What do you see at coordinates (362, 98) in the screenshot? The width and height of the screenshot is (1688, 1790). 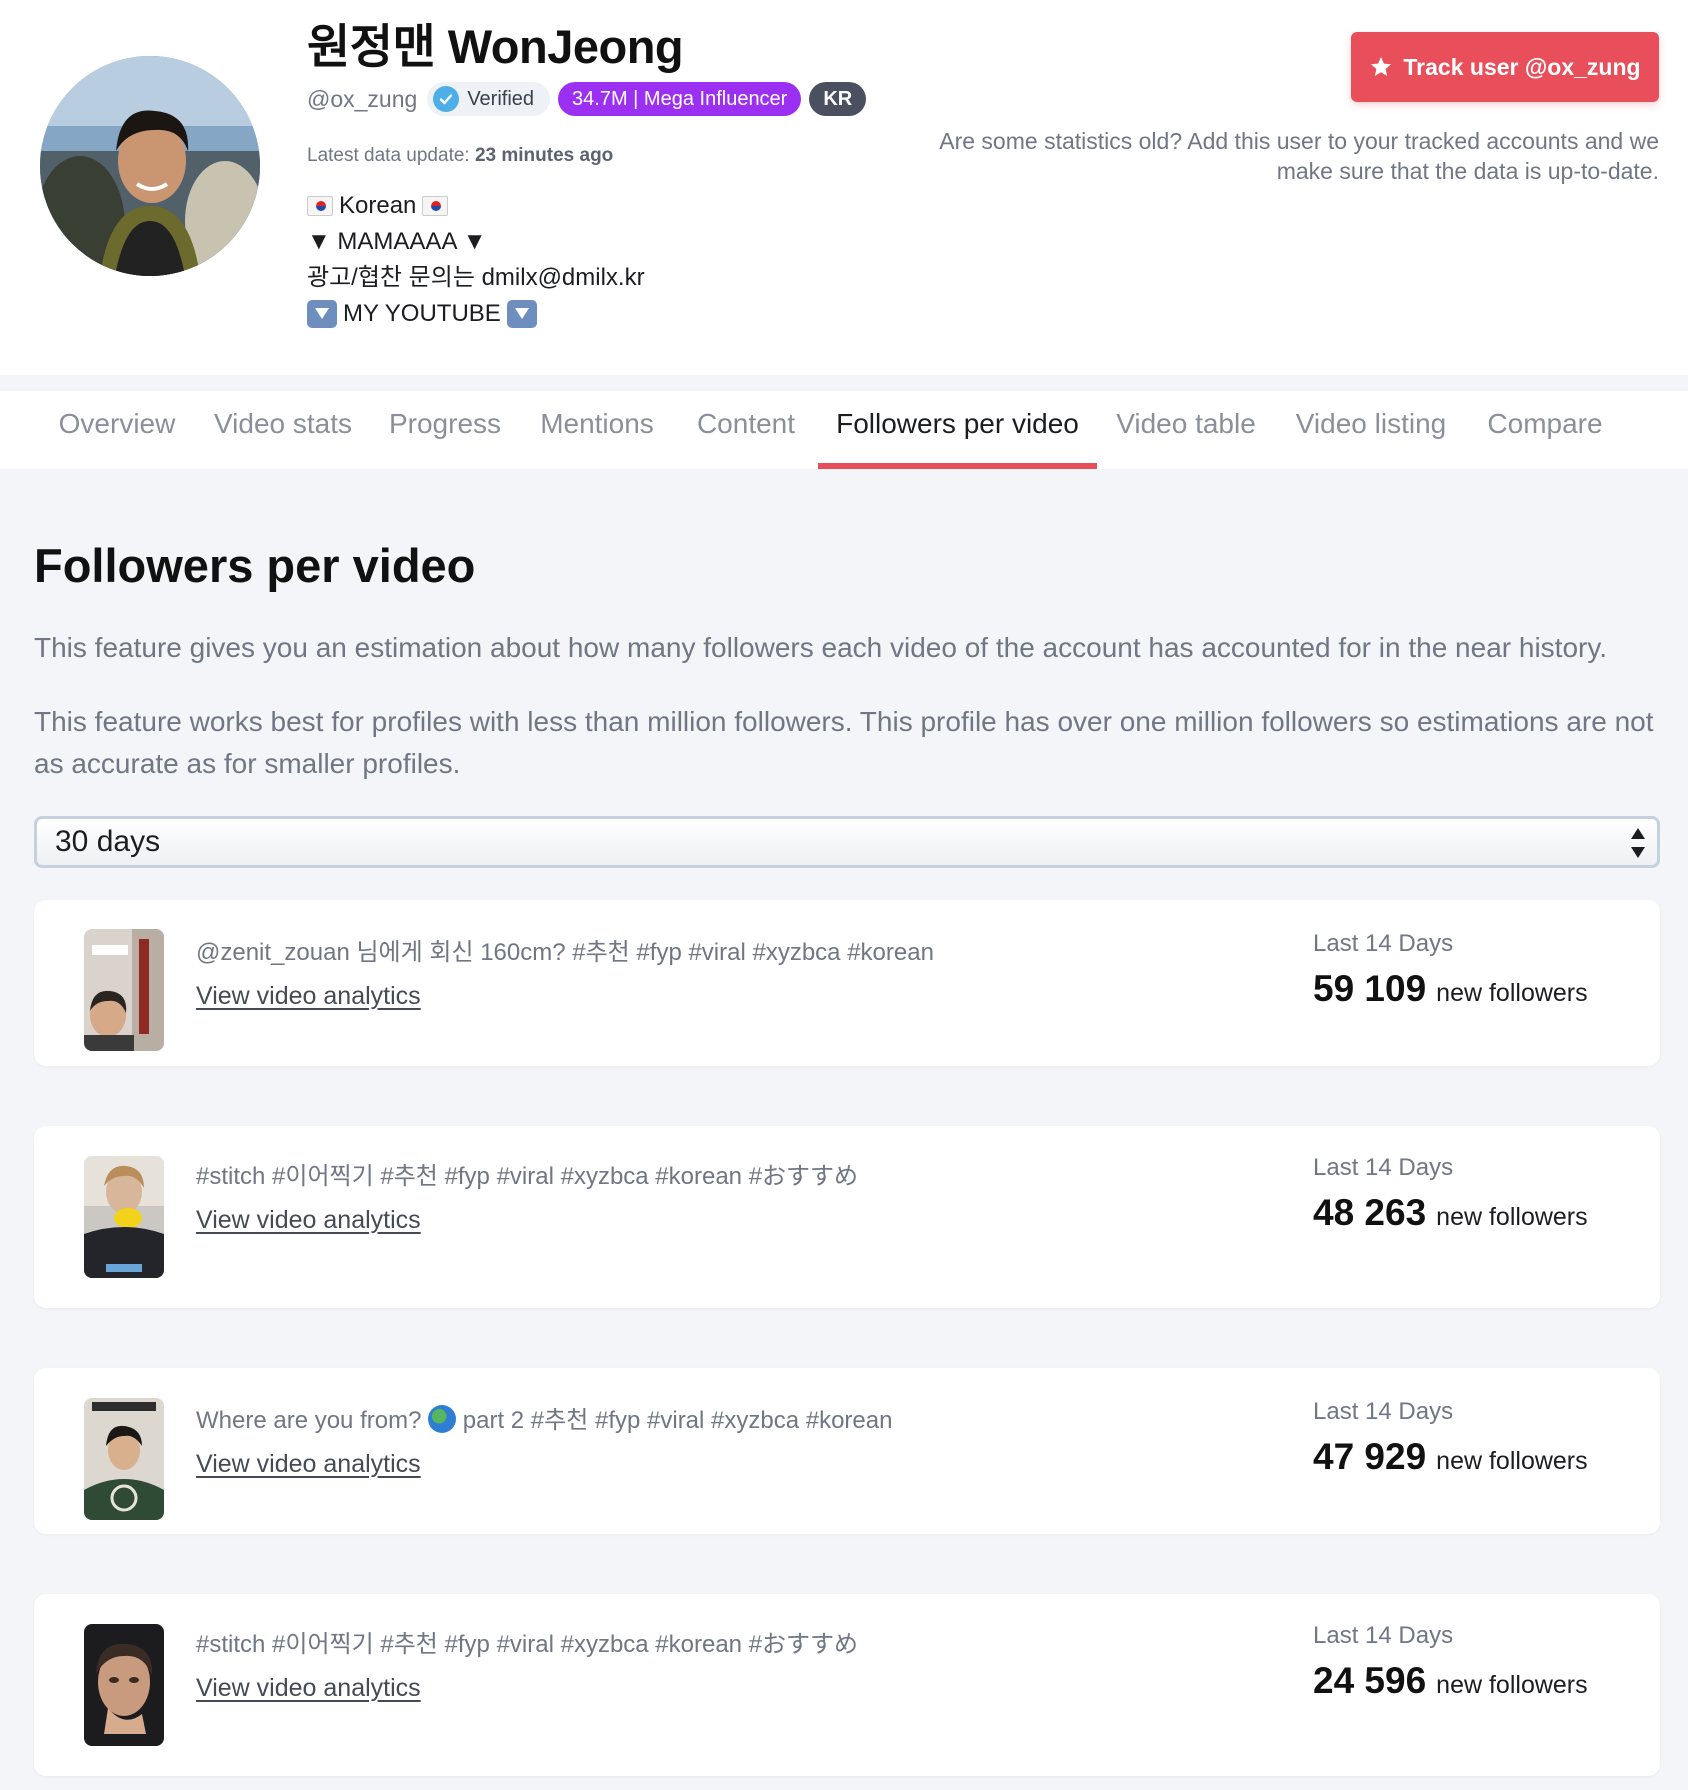 I see `profile-handle: @ox_zung` at bounding box center [362, 98].